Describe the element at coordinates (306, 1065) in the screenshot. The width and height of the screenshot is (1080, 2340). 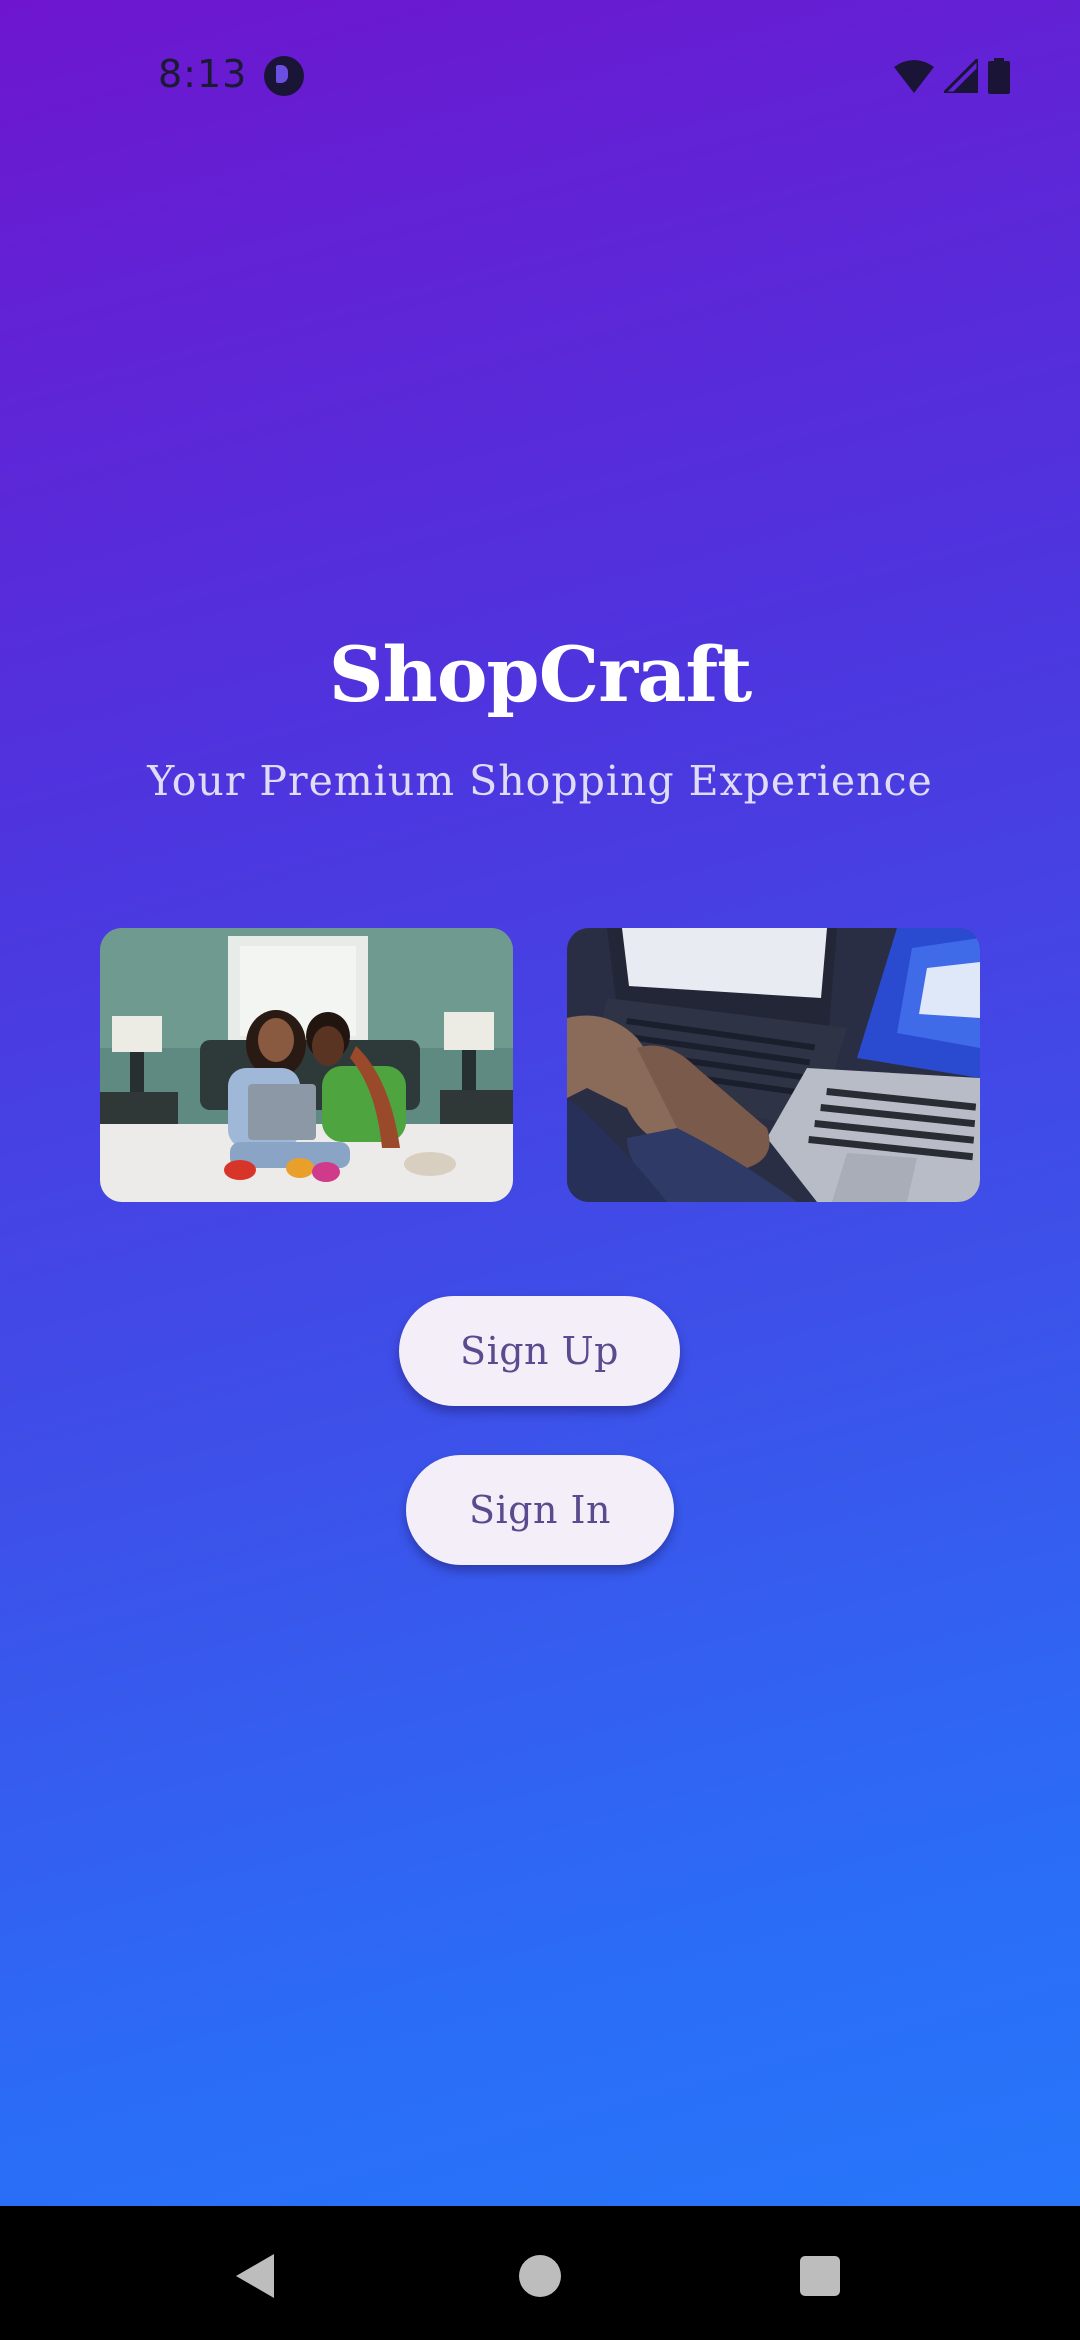
I see `two-women-laptop-on-bed-photo` at that location.